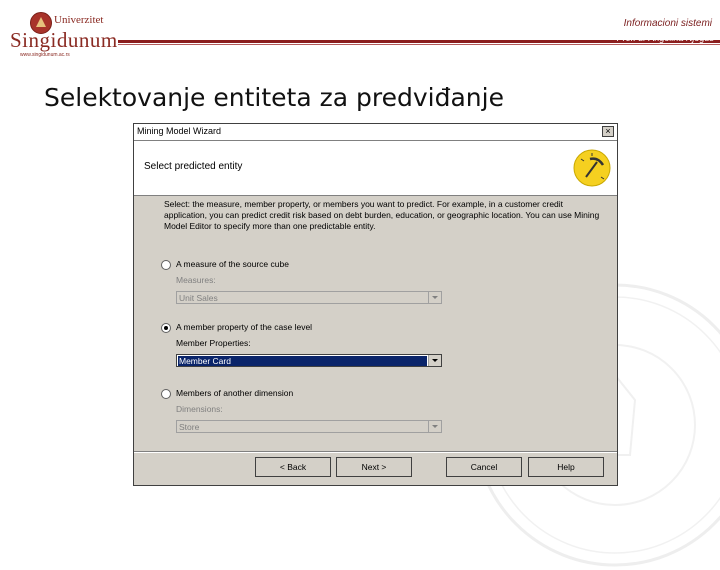 The height and width of the screenshot is (570, 720). I want to click on step-title: Select predicted entity, so click(193, 166).